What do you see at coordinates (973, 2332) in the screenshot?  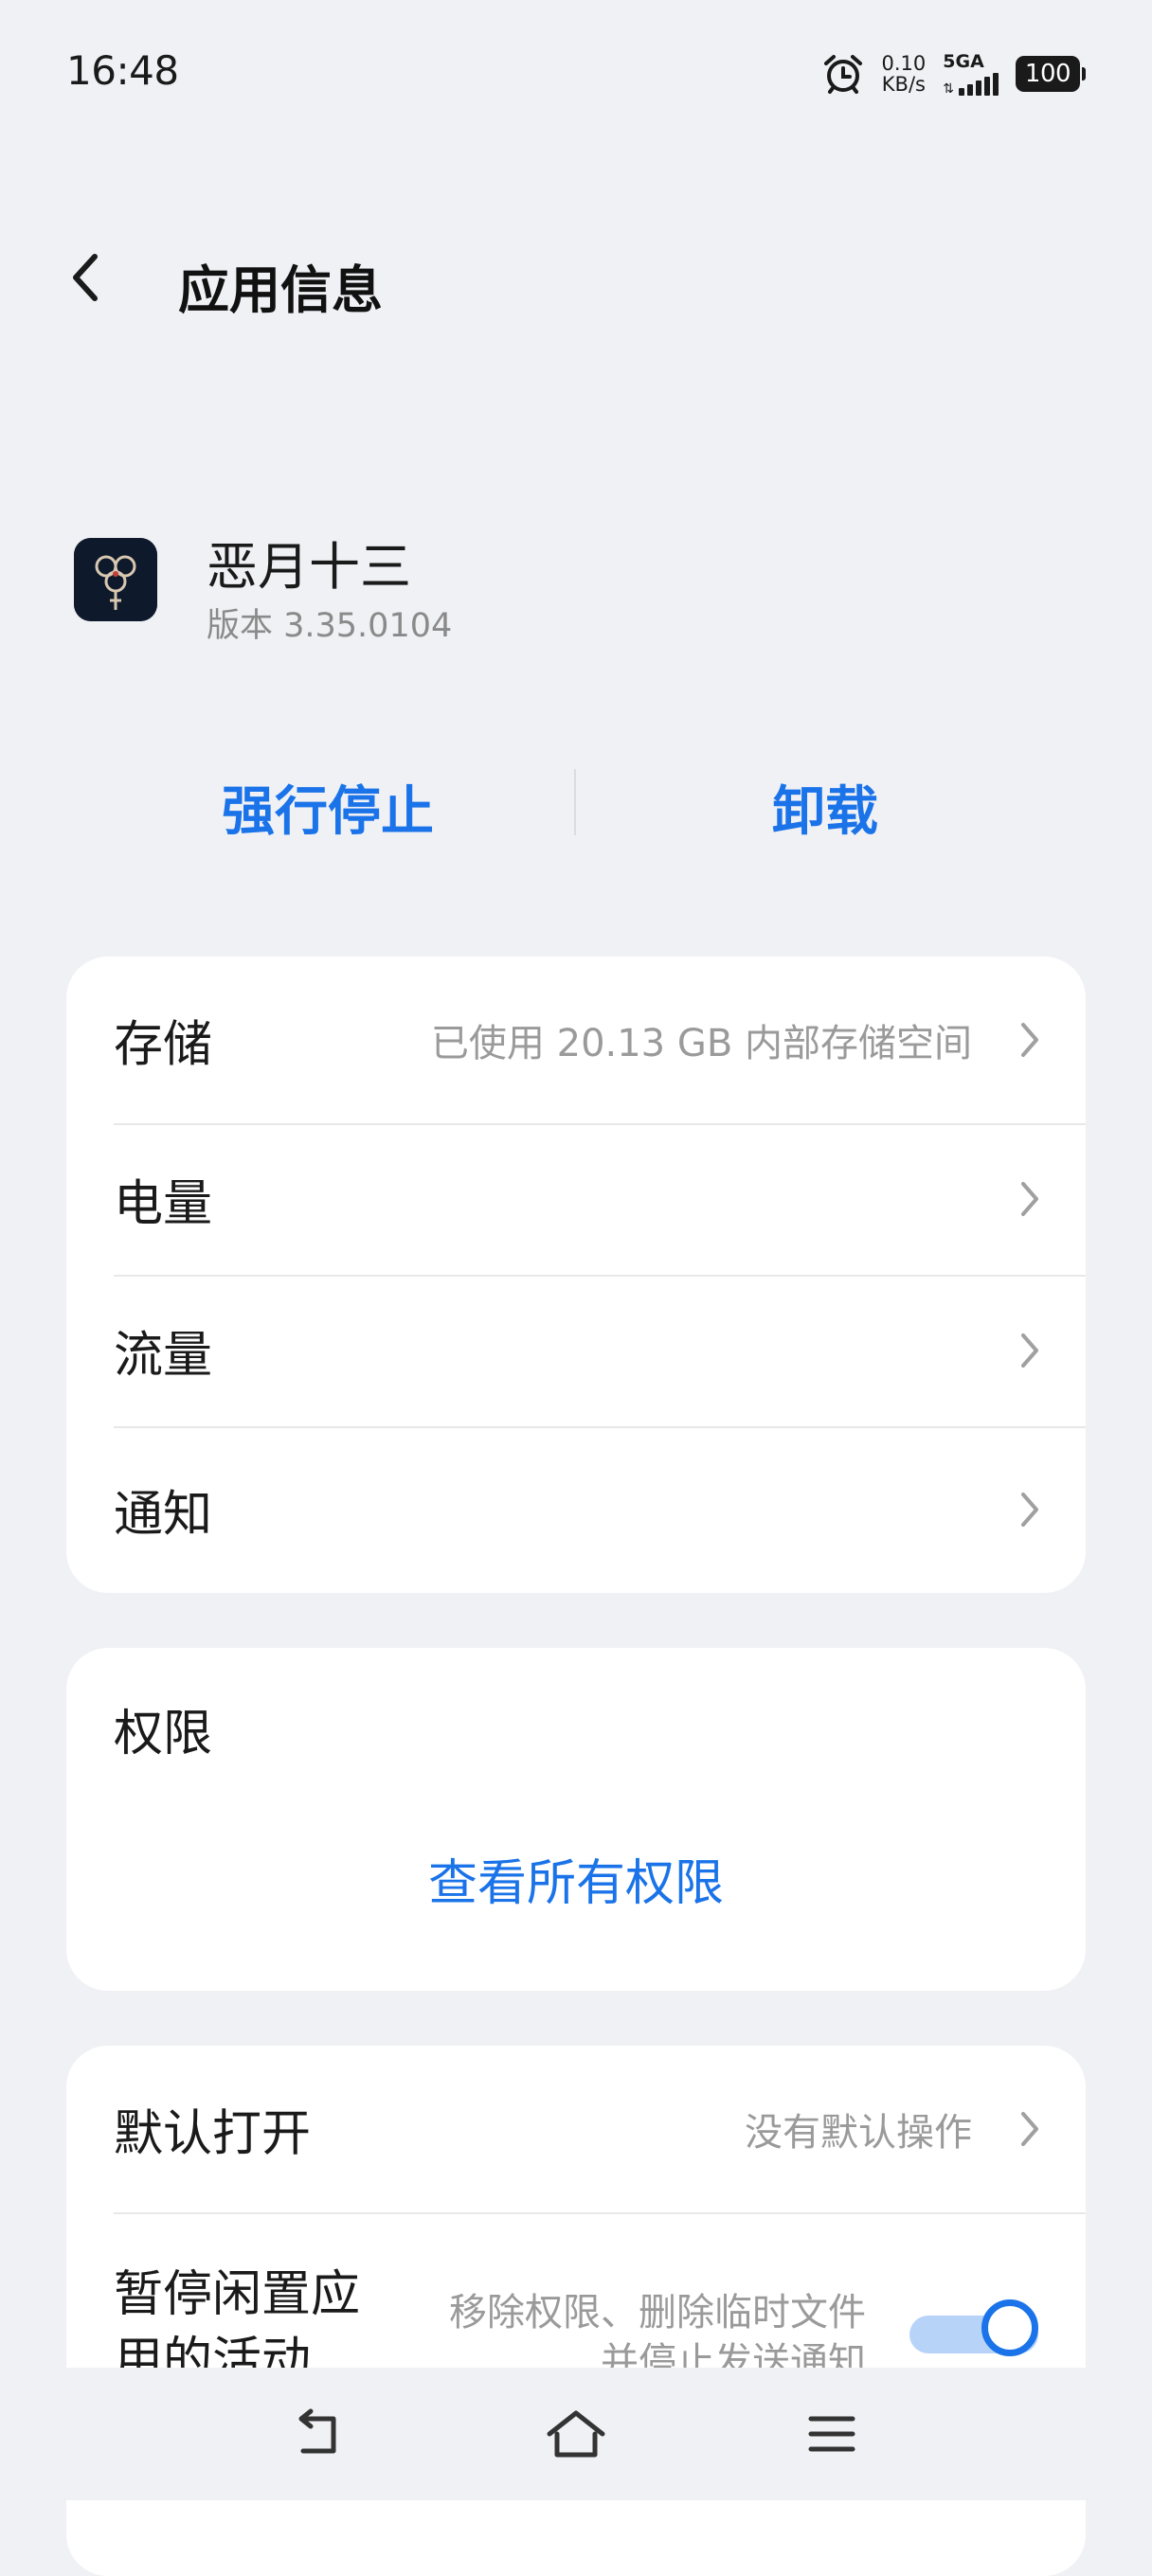 I see `pause-unused-app-toggle` at bounding box center [973, 2332].